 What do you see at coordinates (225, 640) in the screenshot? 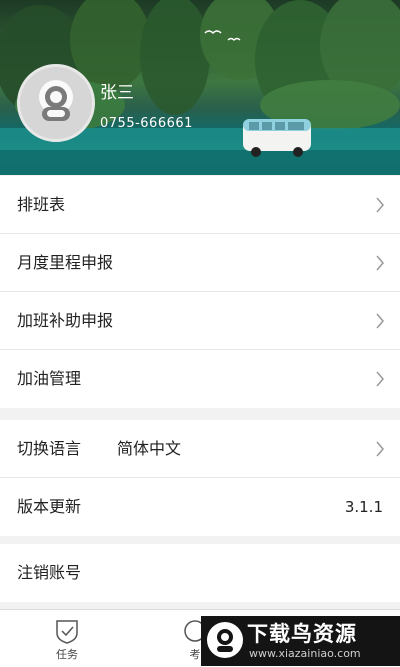
I see `watermark-logo-icon` at bounding box center [225, 640].